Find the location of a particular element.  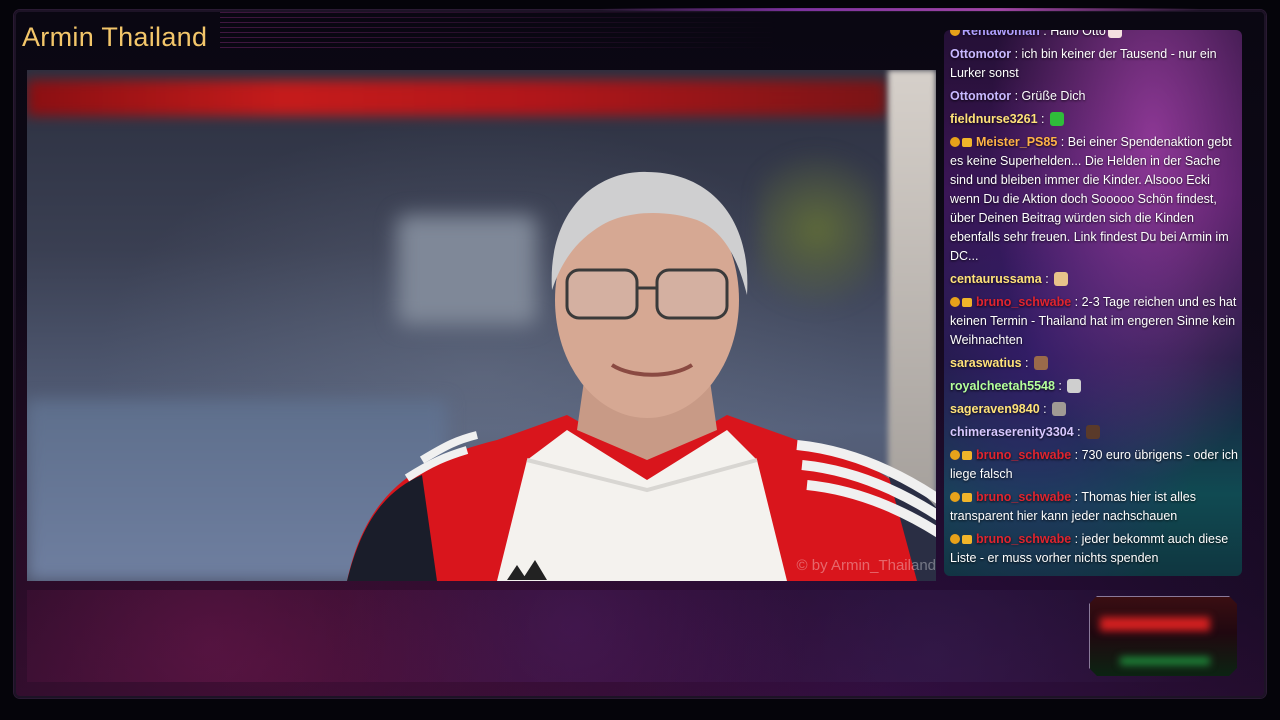

chat-username: Rentawoman is located at coordinates (1001, 34).